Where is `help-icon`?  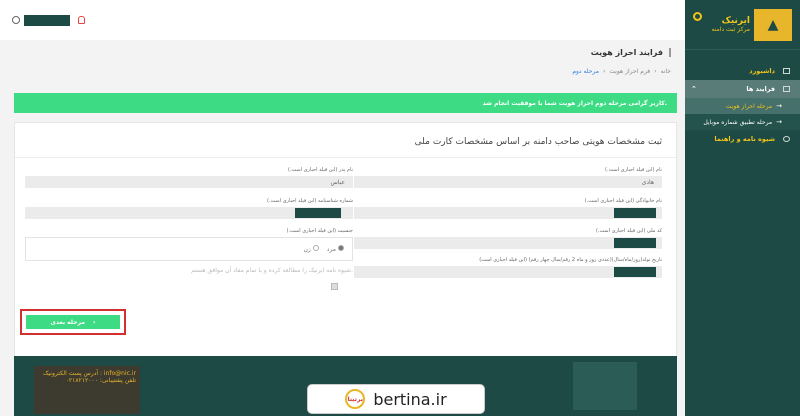 help-icon is located at coordinates (786, 139).